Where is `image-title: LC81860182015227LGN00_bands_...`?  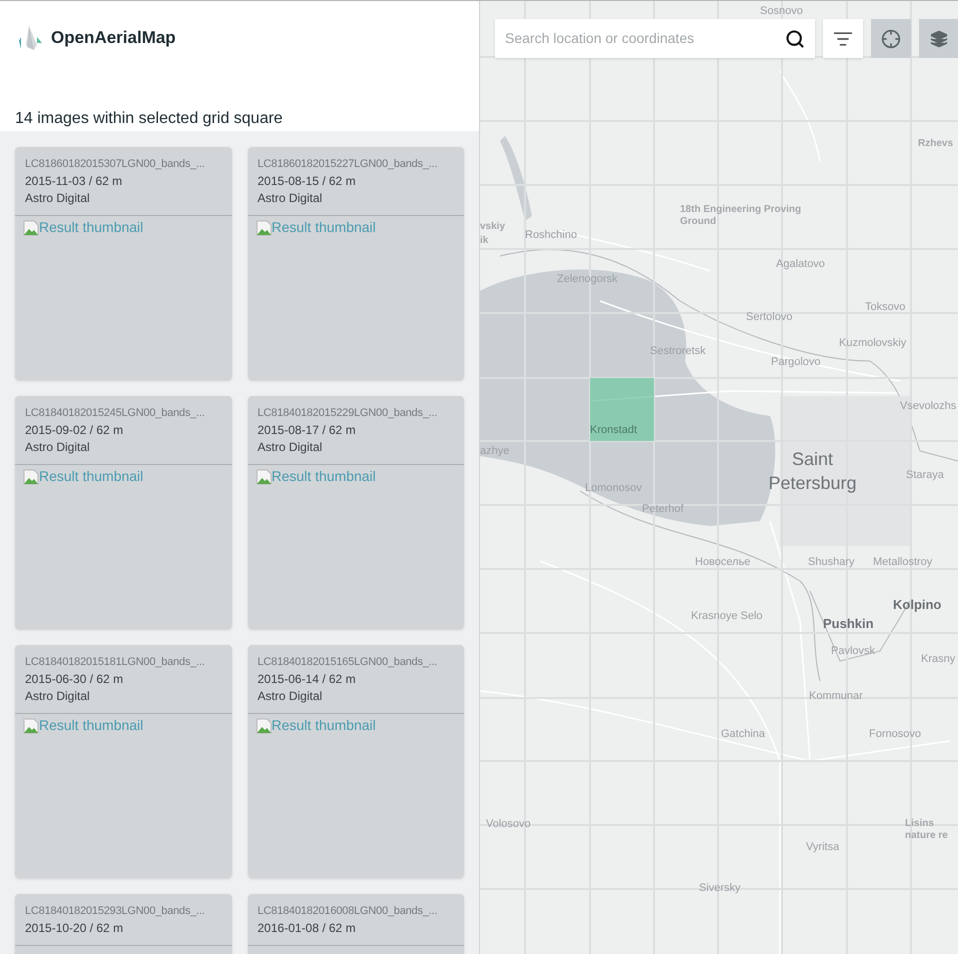 image-title: LC81860182015227LGN00_bands_... is located at coordinates (348, 164).